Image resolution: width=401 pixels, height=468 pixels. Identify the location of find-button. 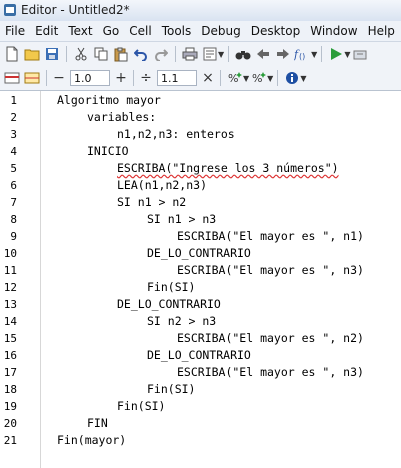
(243, 54).